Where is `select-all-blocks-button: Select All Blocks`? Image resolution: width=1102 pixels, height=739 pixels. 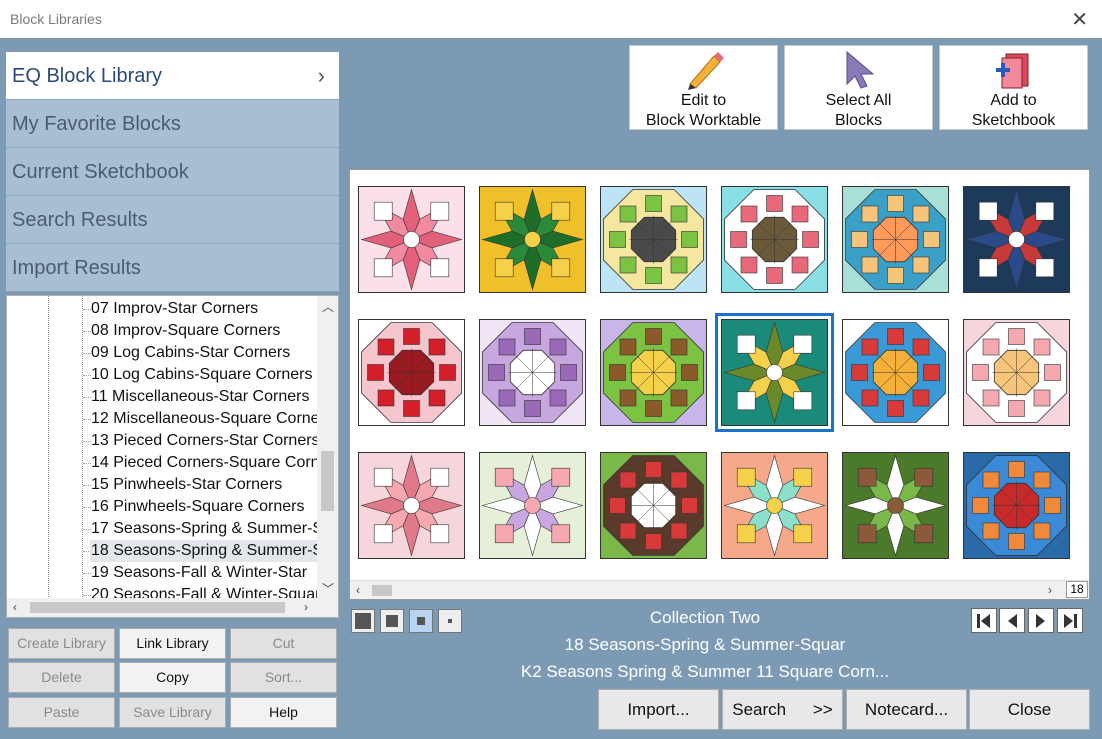
select-all-blocks-button: Select All Blocks is located at coordinates (858, 87).